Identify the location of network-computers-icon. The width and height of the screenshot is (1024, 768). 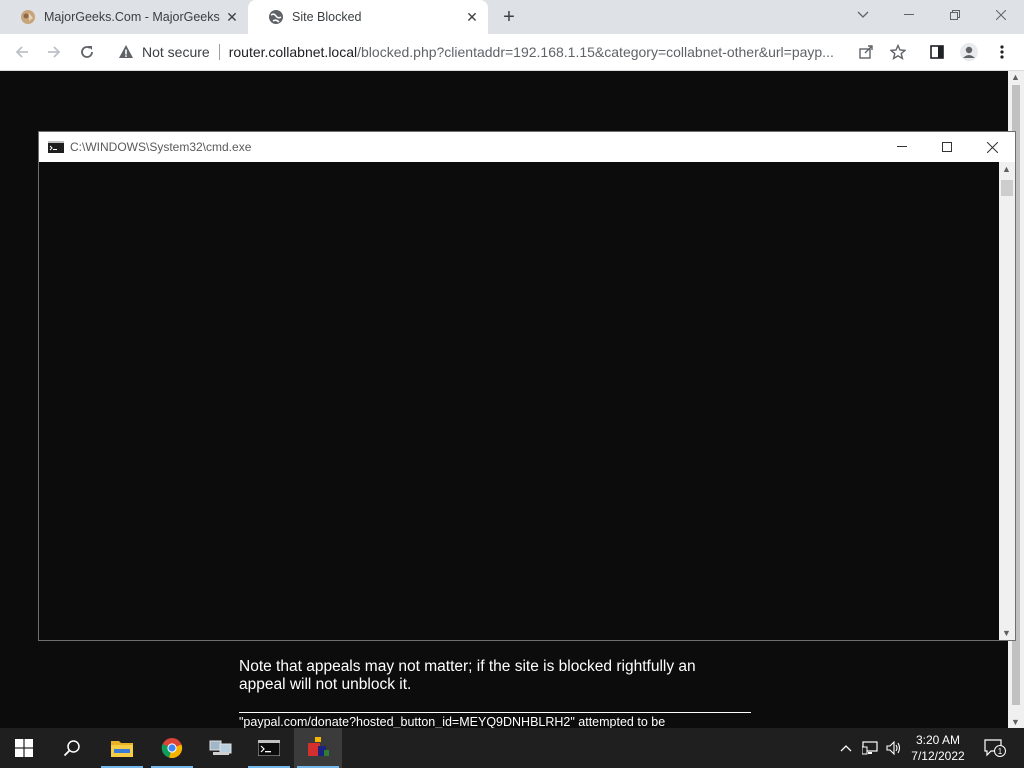
(220, 747).